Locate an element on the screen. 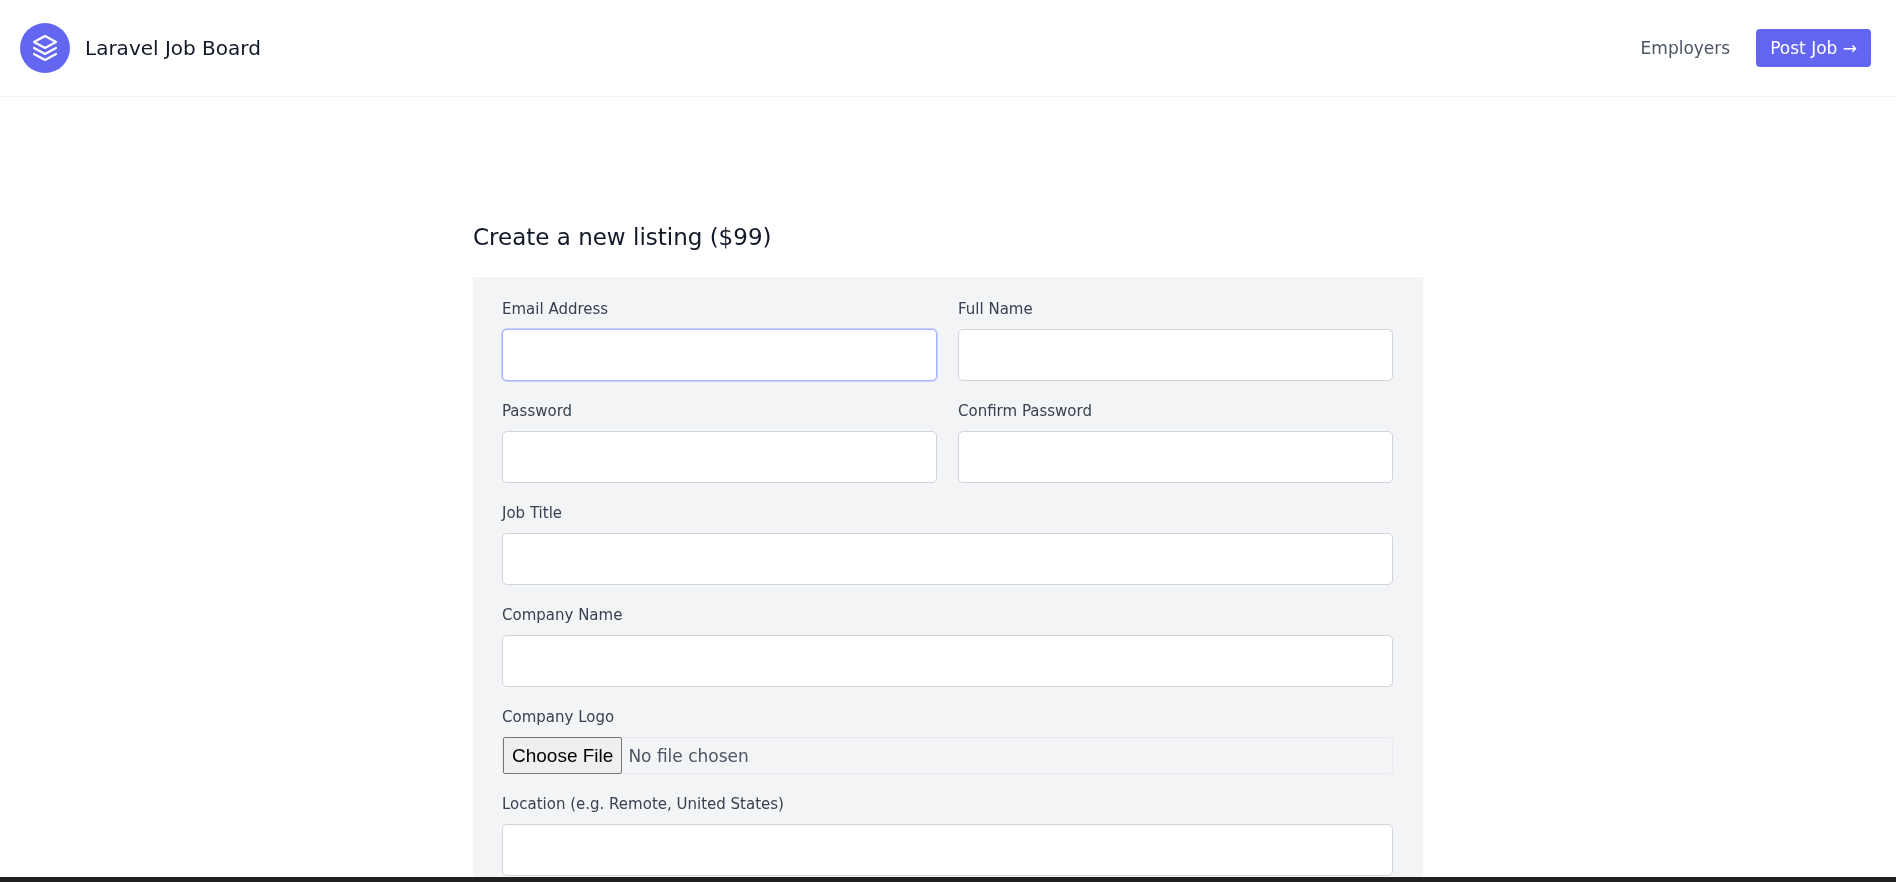 Image resolution: width=1896 pixels, height=882 pixels. field-label: Location (e.g. Remote, United States) is located at coordinates (643, 804).